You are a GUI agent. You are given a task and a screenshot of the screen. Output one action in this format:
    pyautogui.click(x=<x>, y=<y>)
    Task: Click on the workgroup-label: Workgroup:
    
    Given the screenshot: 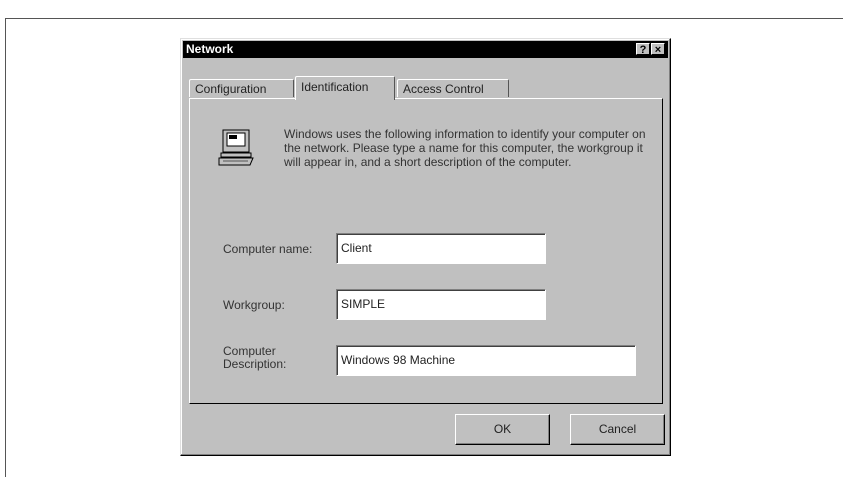 What is the action you would take?
    pyautogui.click(x=254, y=305)
    